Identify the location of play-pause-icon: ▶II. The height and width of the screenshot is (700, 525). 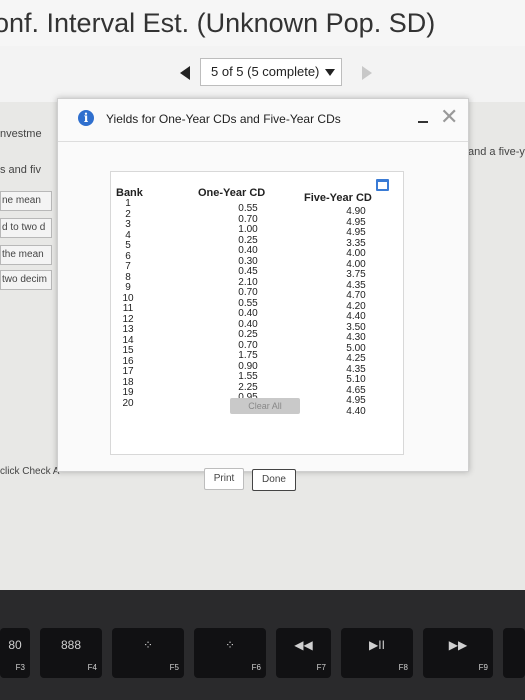
(377, 645).